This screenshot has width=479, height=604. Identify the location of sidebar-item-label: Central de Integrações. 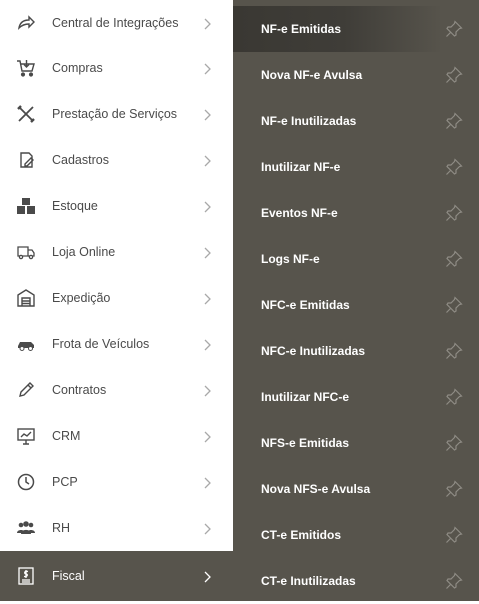
(115, 23).